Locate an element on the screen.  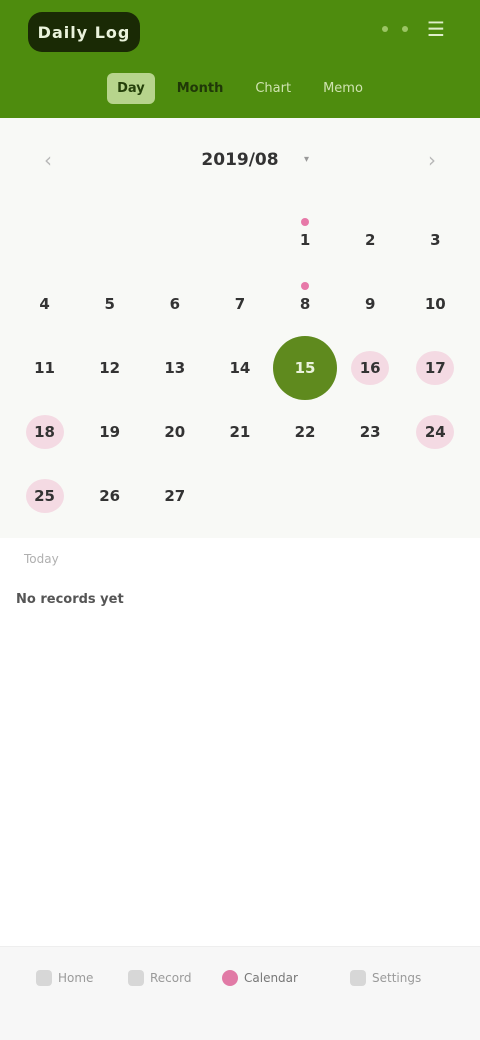
tab-day: Day is located at coordinates (131, 88).